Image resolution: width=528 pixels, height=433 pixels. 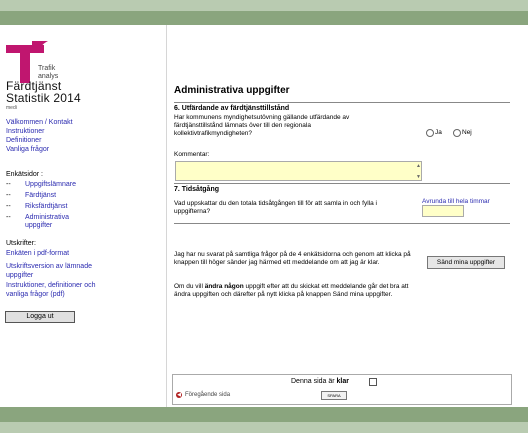 What do you see at coordinates (11, 108) in the screenshot?
I see `app-subtitle: medi` at bounding box center [11, 108].